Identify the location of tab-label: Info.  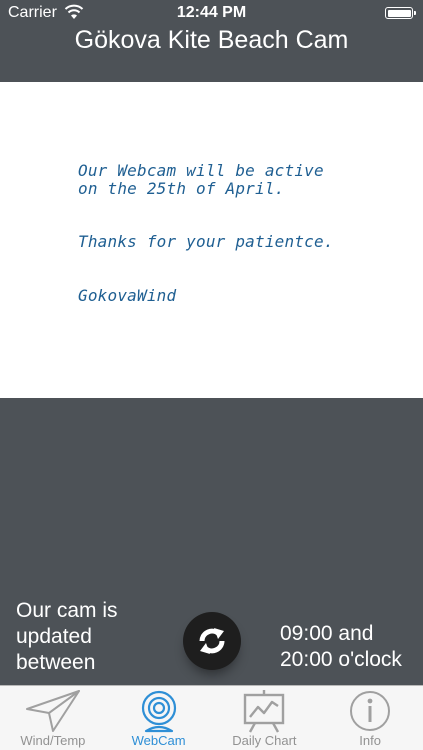
(370, 740).